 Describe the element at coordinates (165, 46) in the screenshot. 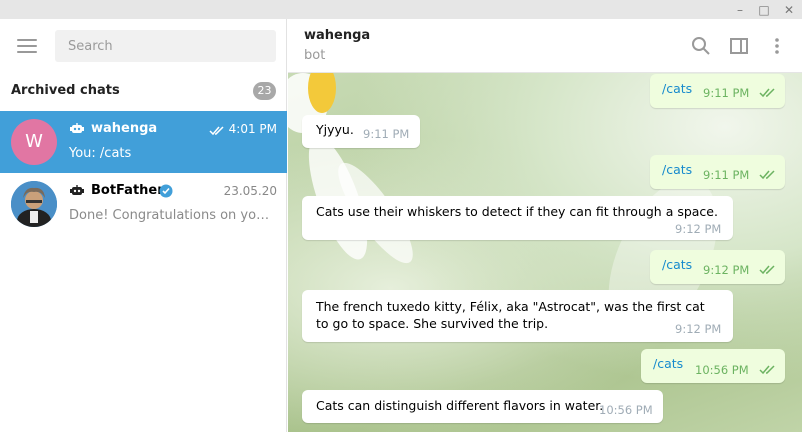

I see `search-input` at that location.